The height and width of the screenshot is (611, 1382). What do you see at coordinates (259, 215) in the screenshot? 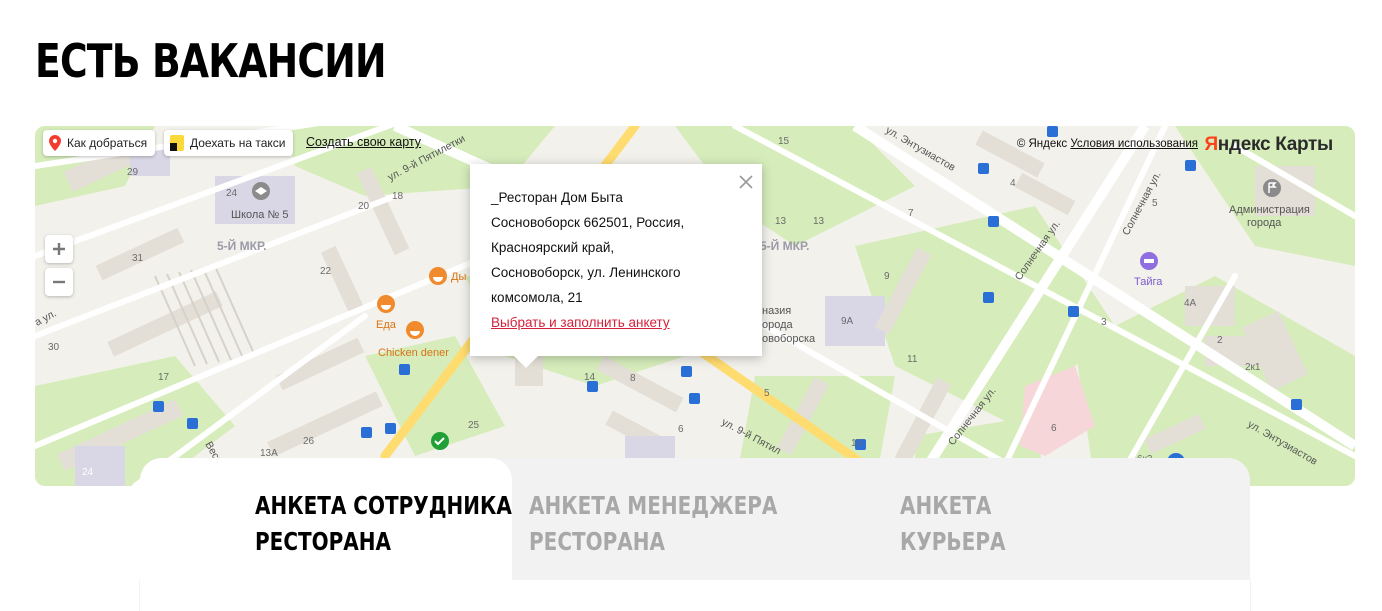
I see `map-label-school: Школа № 5` at bounding box center [259, 215].